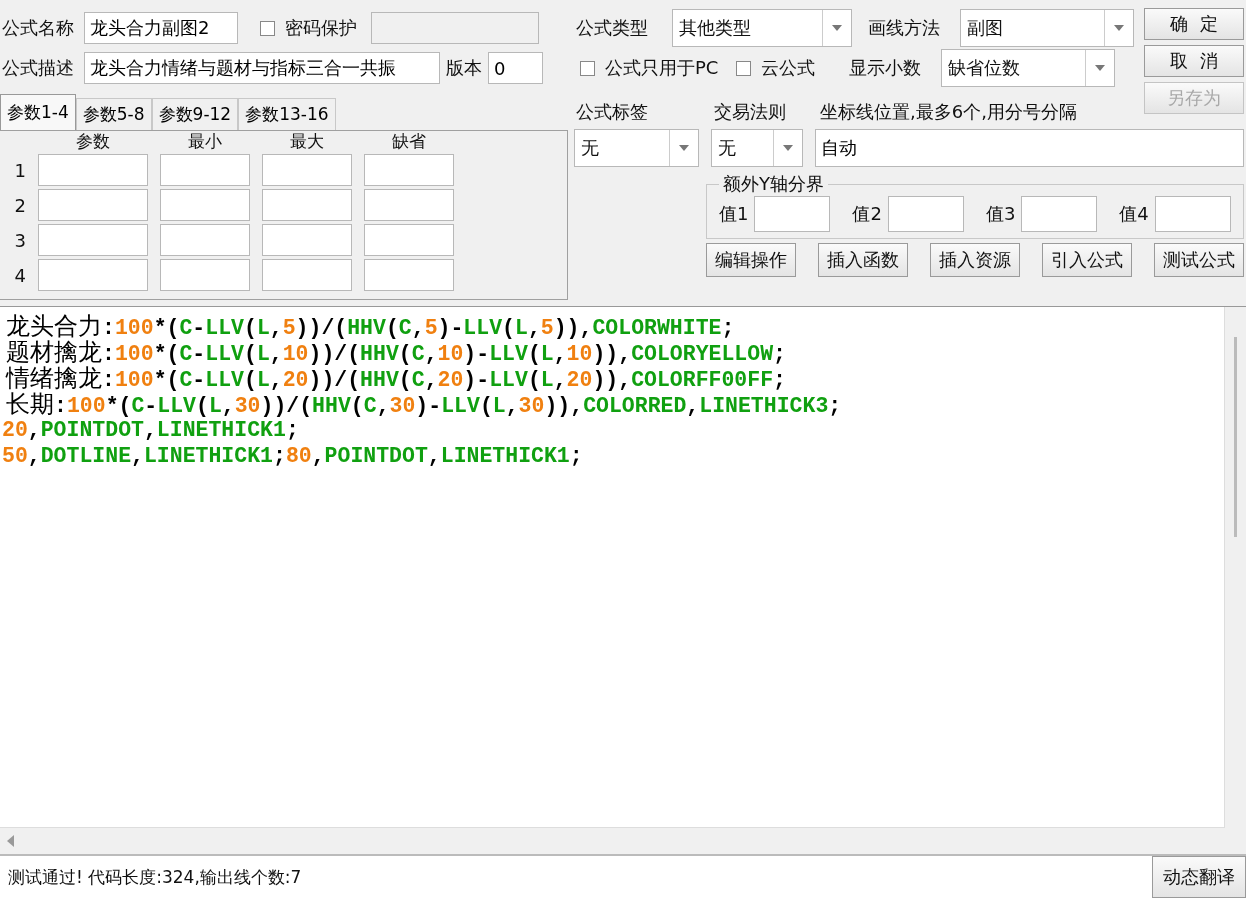  What do you see at coordinates (612, 28) in the screenshot?
I see `field-label: 公式类型` at bounding box center [612, 28].